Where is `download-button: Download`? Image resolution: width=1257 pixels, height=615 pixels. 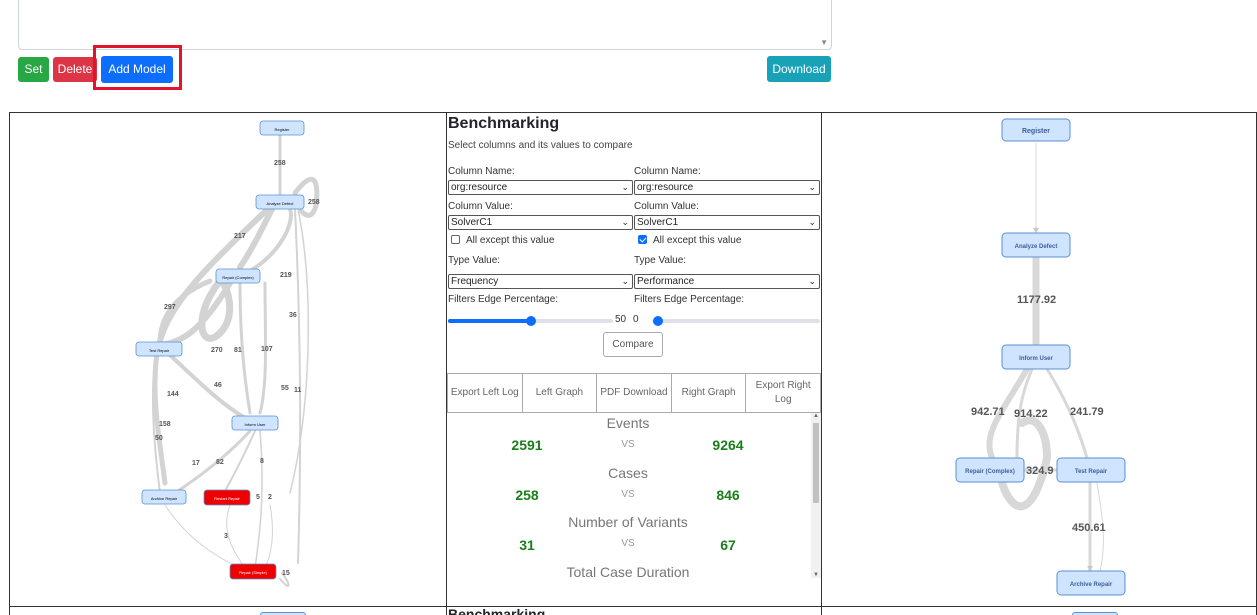
download-button: Download is located at coordinates (799, 69).